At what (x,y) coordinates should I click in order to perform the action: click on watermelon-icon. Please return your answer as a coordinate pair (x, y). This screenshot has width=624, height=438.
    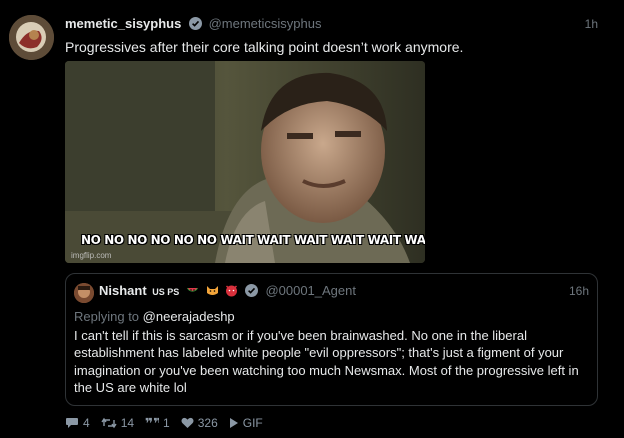
    Looking at the image, I should click on (192, 292).